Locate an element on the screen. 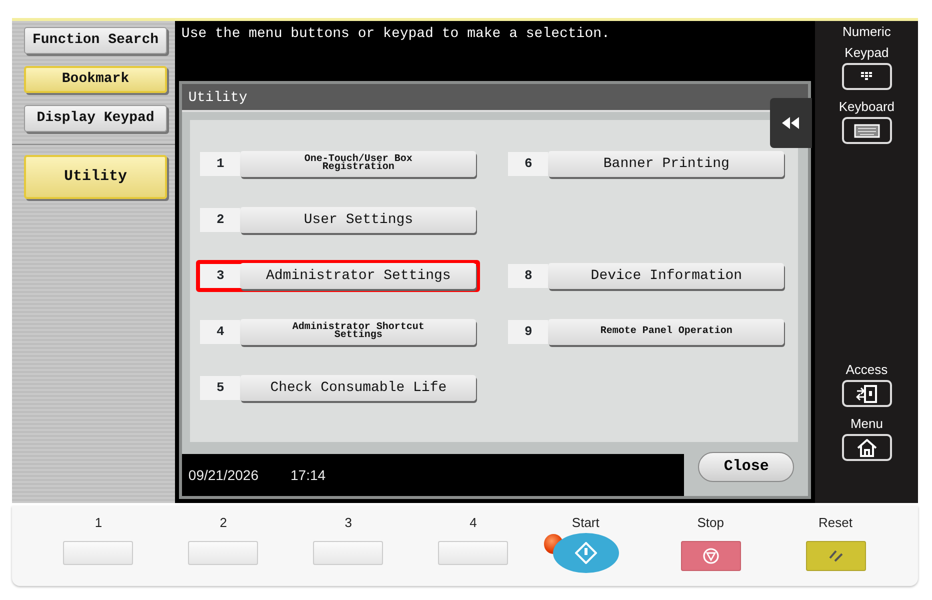 This screenshot has width=932, height=600. item-number: 3 is located at coordinates (220, 276).